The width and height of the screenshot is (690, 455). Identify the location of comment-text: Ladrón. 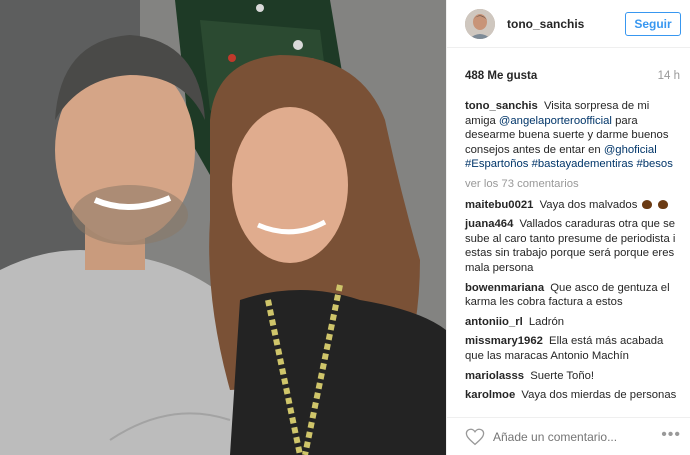
(546, 321).